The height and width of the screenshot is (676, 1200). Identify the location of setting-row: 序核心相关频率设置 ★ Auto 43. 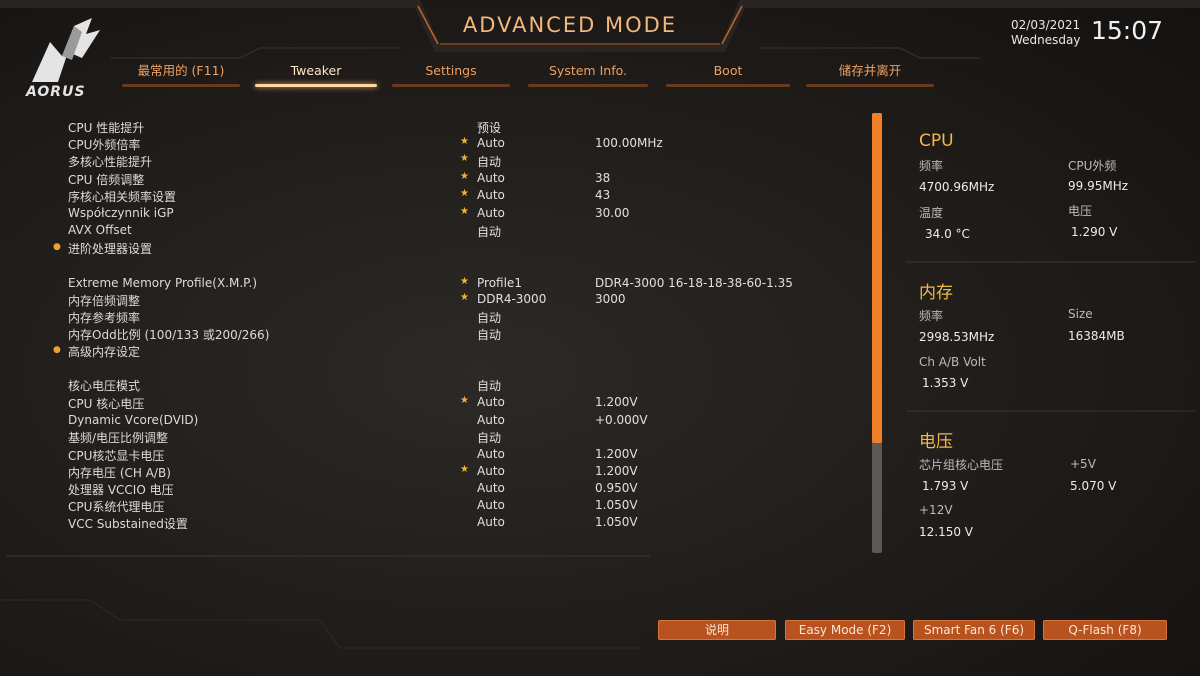
(448, 196).